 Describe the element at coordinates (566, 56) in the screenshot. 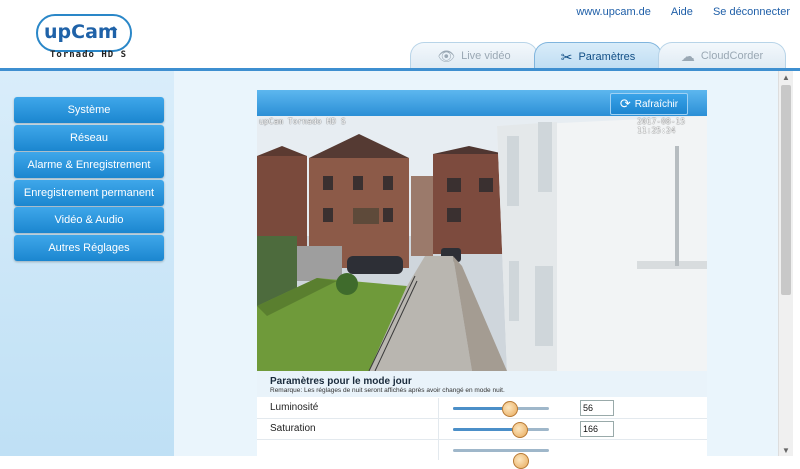

I see `tools-icon: ✂` at that location.